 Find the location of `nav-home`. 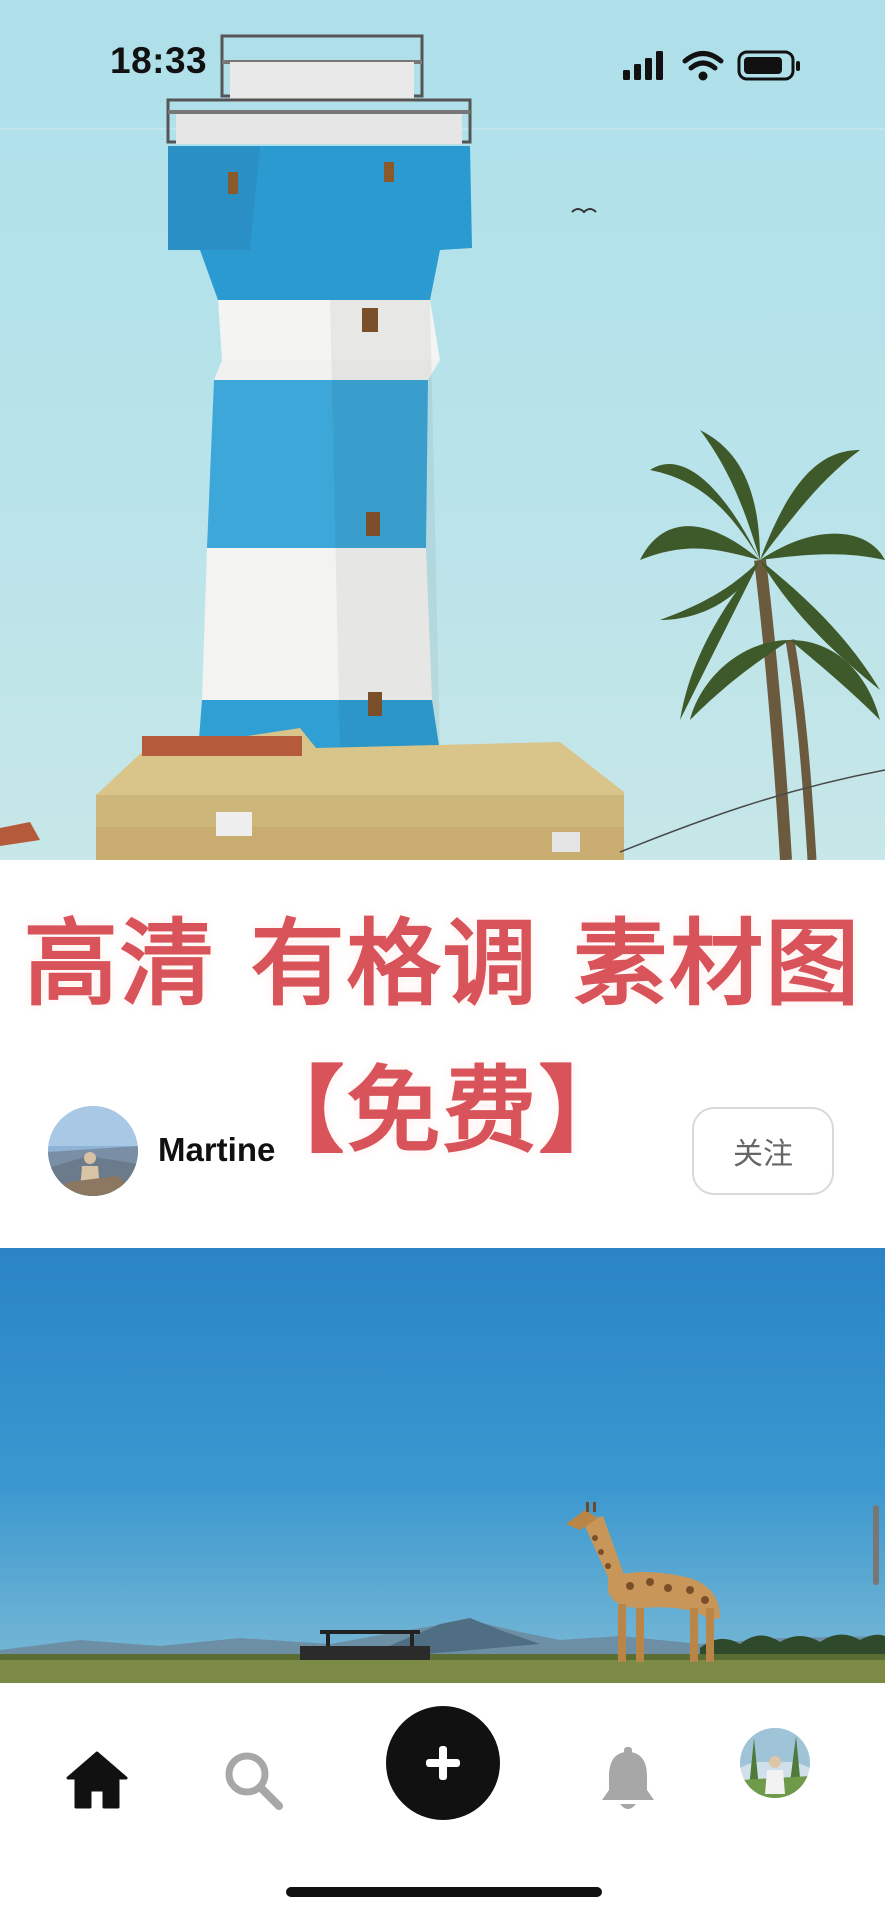

nav-home is located at coordinates (97, 1780).